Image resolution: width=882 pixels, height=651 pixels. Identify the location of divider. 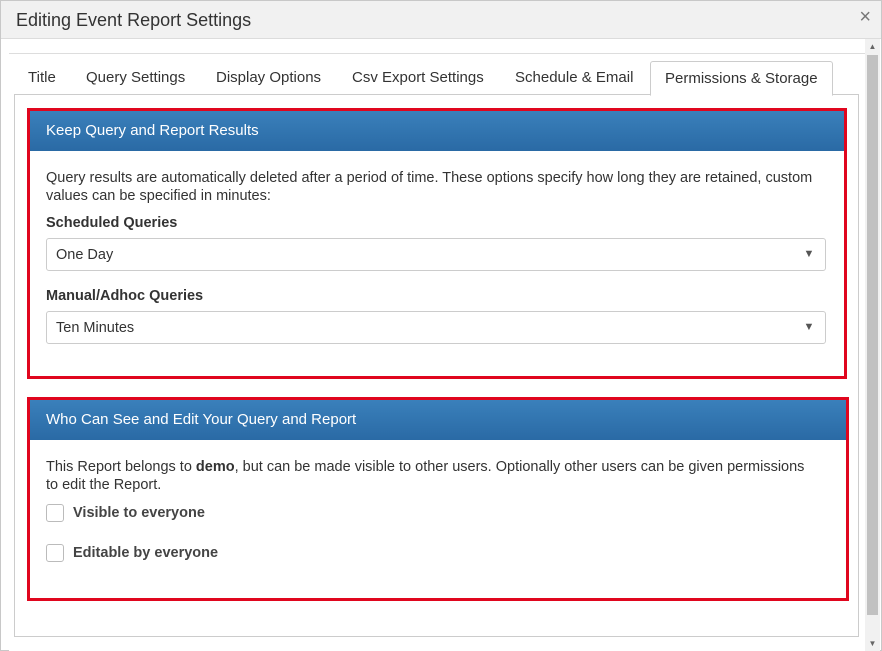
(437, 53).